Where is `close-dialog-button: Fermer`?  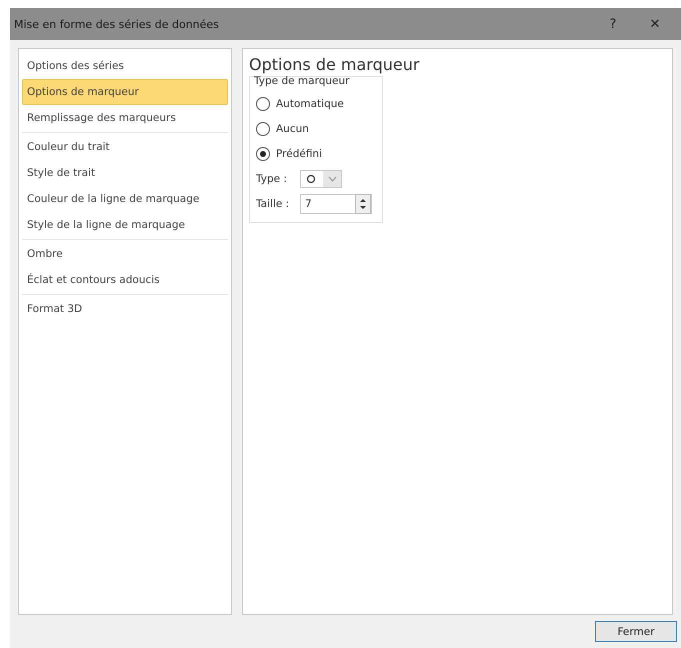
close-dialog-button: Fermer is located at coordinates (636, 631).